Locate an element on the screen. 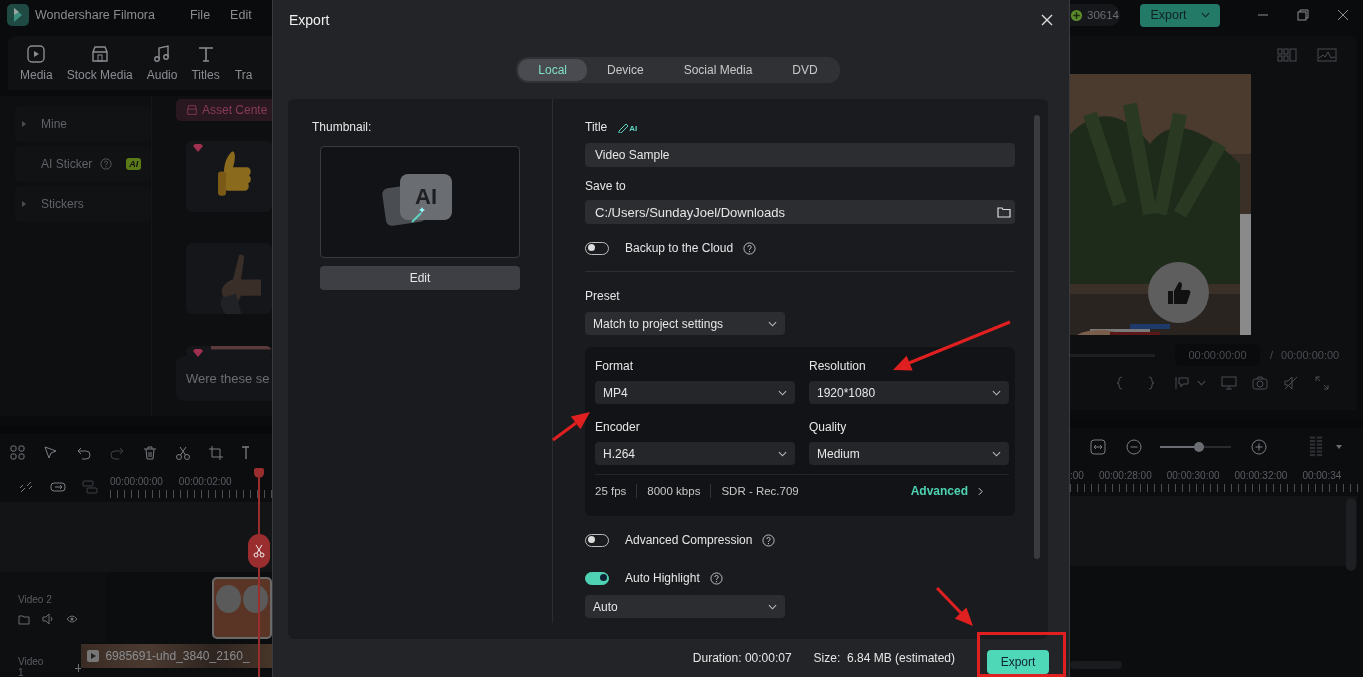 This screenshot has width=1363, height=677. zoom-out-icon is located at coordinates (1134, 447).